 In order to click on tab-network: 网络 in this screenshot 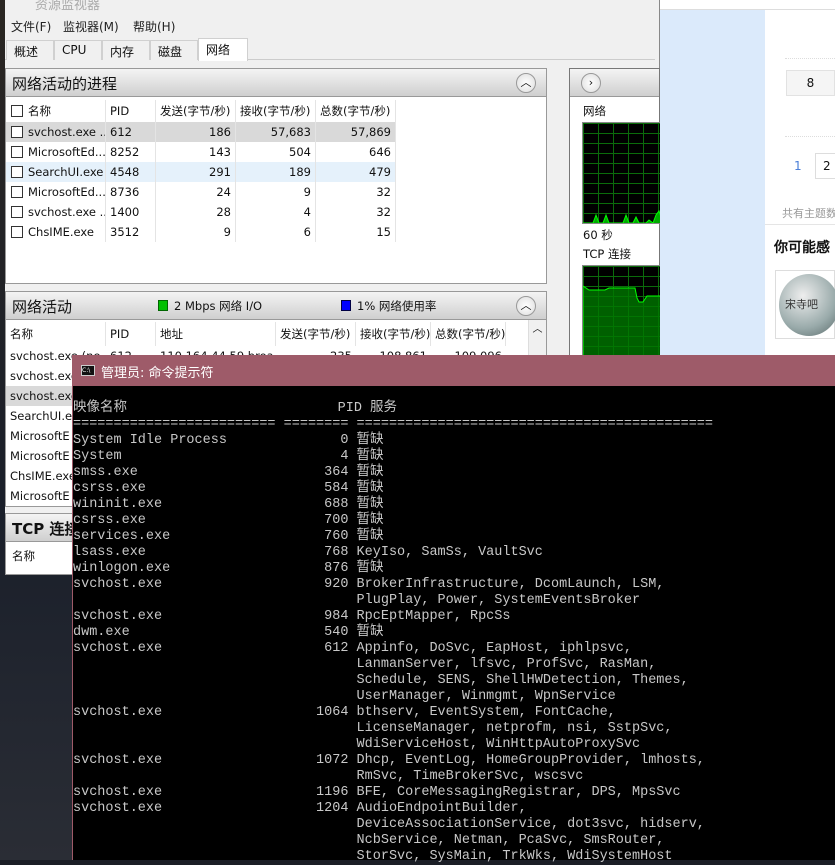, I will do `click(223, 49)`.